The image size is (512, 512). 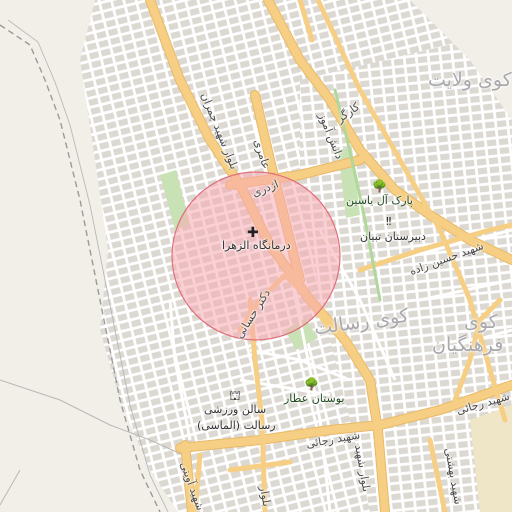 What do you see at coordinates (379, 201) in the screenshot?
I see `poi-label-park-al-yasin: پارک آل یاسین` at bounding box center [379, 201].